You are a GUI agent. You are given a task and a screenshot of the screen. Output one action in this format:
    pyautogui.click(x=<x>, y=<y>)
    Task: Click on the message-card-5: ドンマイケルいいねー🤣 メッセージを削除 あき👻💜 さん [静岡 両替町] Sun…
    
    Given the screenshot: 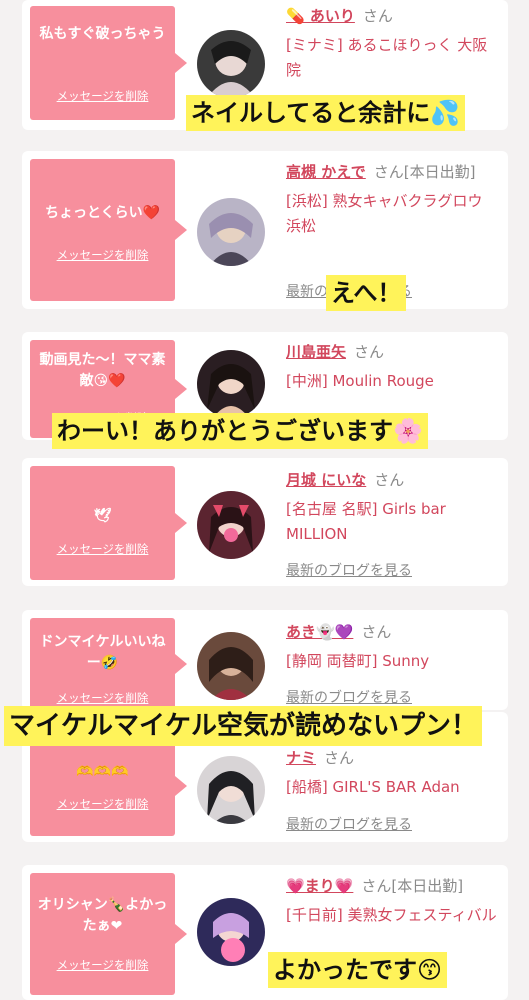 What is the action you would take?
    pyautogui.click(x=265, y=660)
    